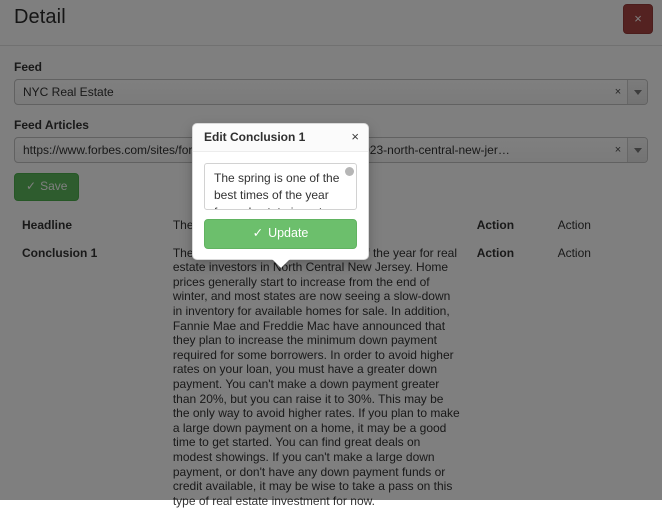 This screenshot has height=516, width=662. I want to click on edit-conclusion-popover: Edit Conclusion 1 × ✓ Update, so click(280, 191).